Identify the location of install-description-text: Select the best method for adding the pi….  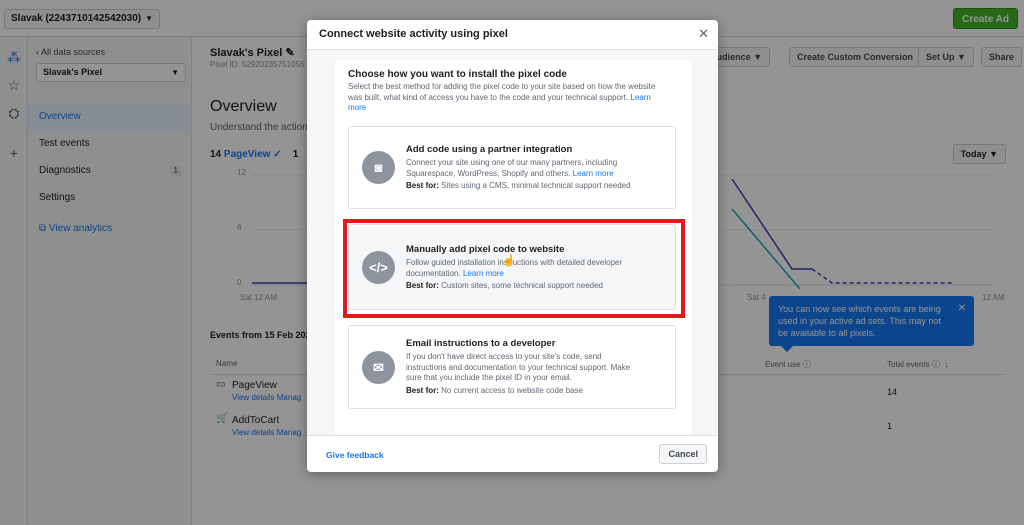
(502, 92).